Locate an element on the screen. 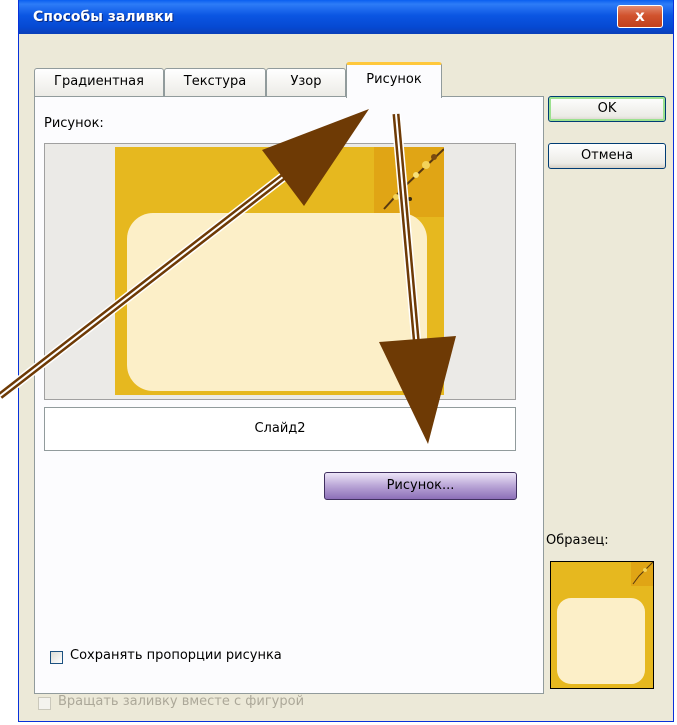 Image resolution: width=677 pixels, height=725 pixels. dialog-title: Способы заливки is located at coordinates (103, 17).